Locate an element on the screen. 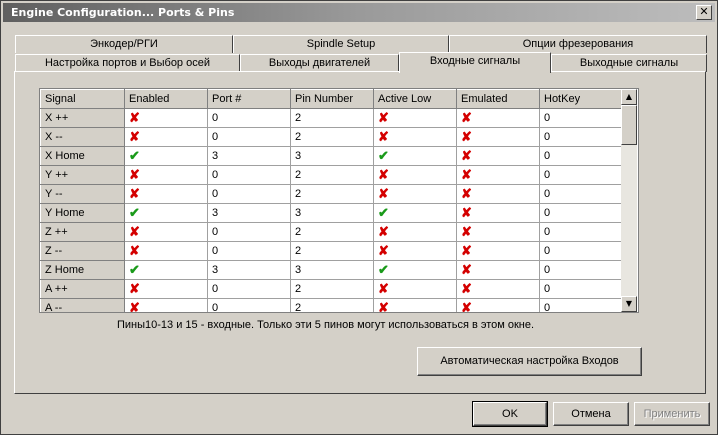 The image size is (718, 435). table-row: X -- ✘ 0 2 ✘ ✘ 0 is located at coordinates (331, 137).